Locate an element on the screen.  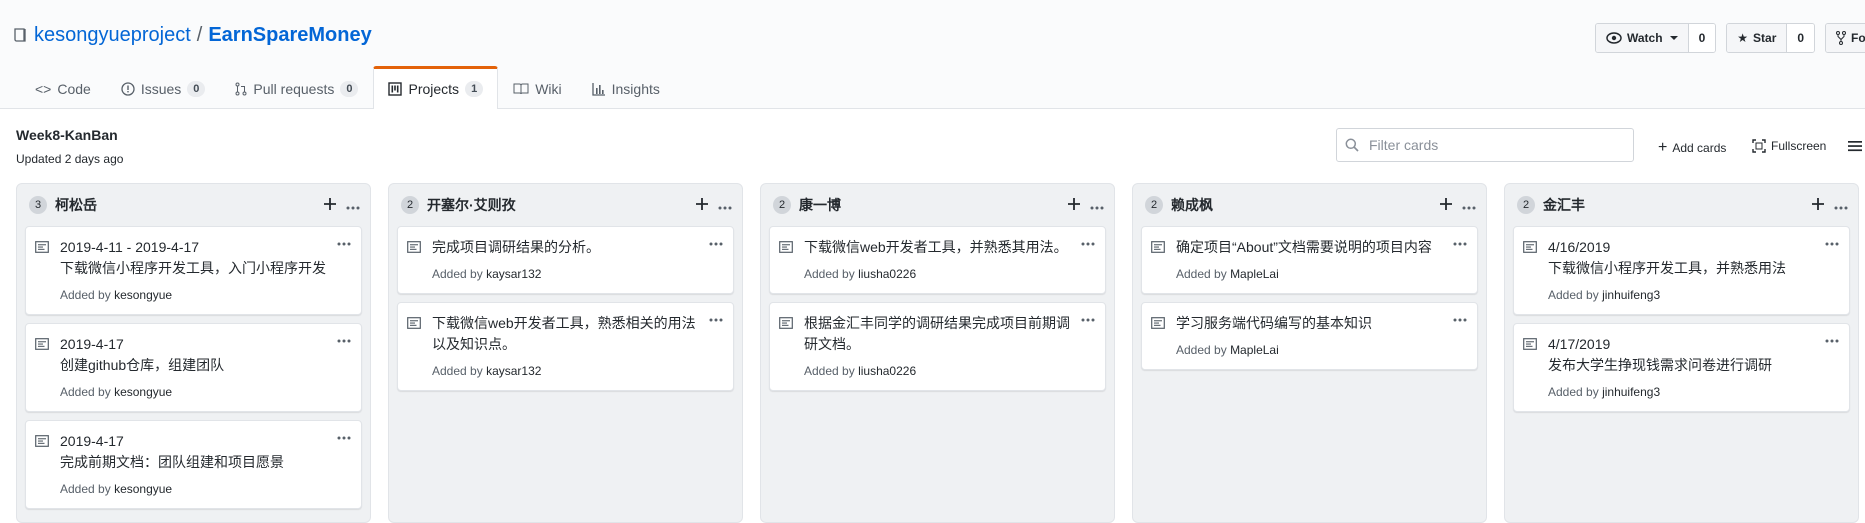
menu-button is located at coordinates (1855, 146).